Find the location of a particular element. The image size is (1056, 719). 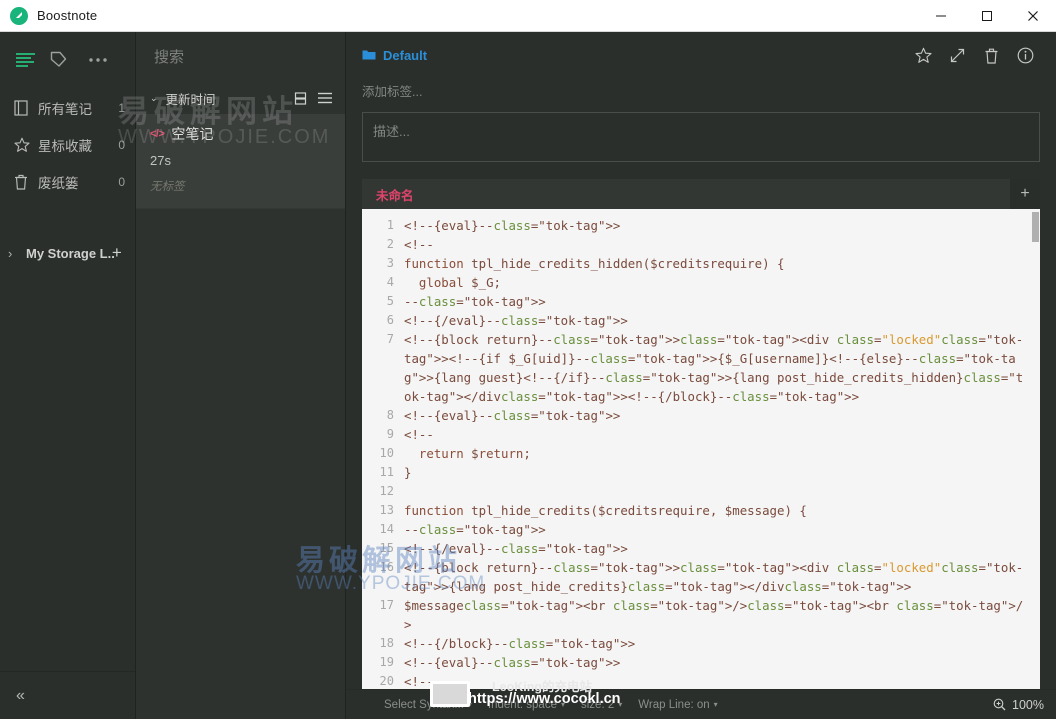

chevron-down-icon: ⌄ is located at coordinates (154, 98).